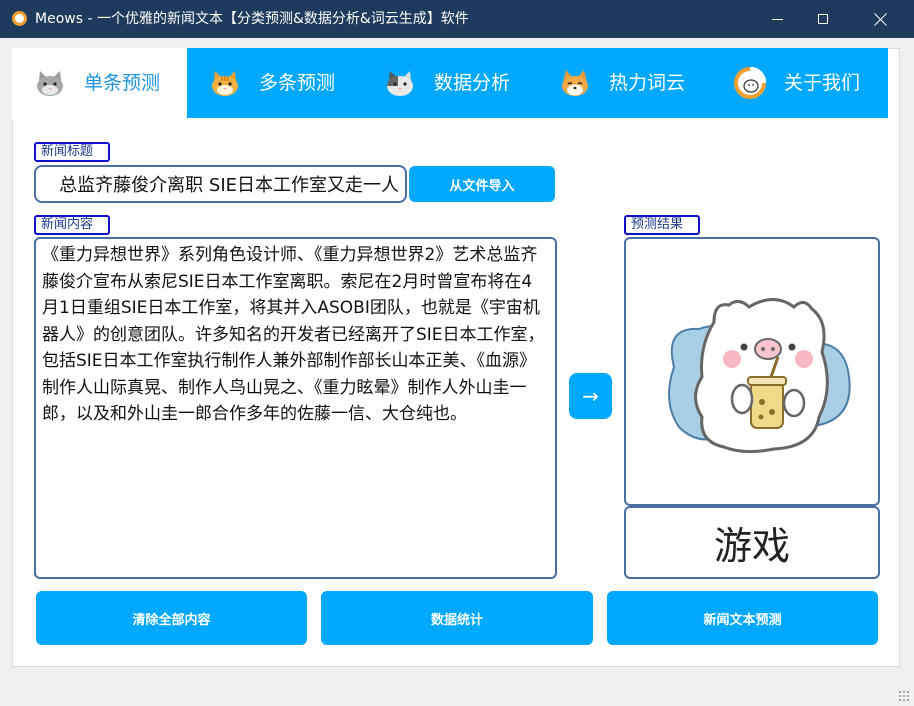 This screenshot has width=914, height=706. I want to click on calico-cat-icon, so click(399, 83).